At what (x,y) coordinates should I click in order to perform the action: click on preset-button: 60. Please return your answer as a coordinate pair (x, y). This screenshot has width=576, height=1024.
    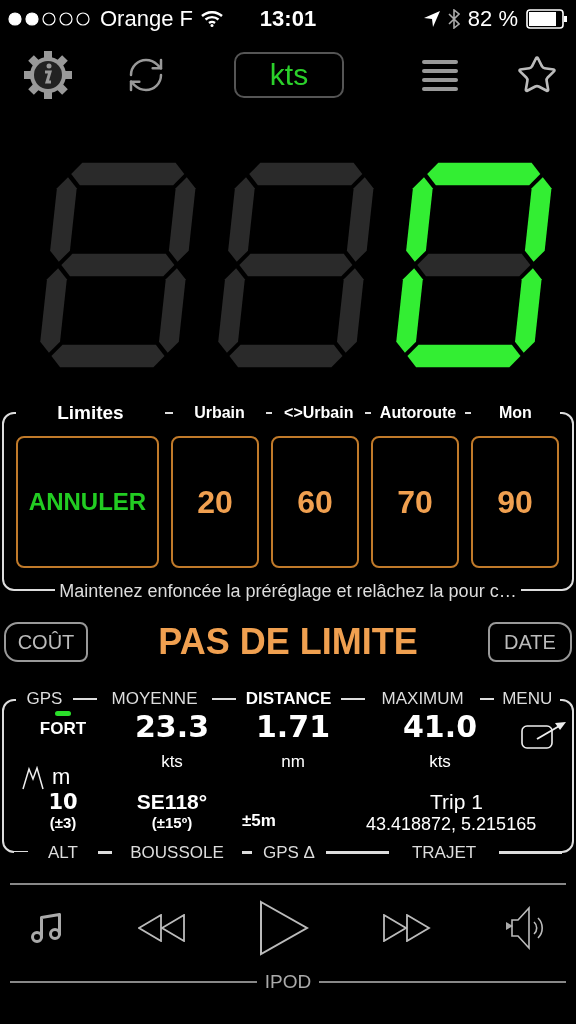
    Looking at the image, I should click on (315, 502).